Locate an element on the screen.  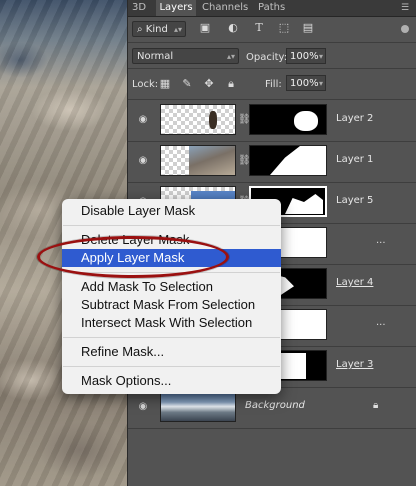
filter-toggle-icon is located at coordinates (405, 29).